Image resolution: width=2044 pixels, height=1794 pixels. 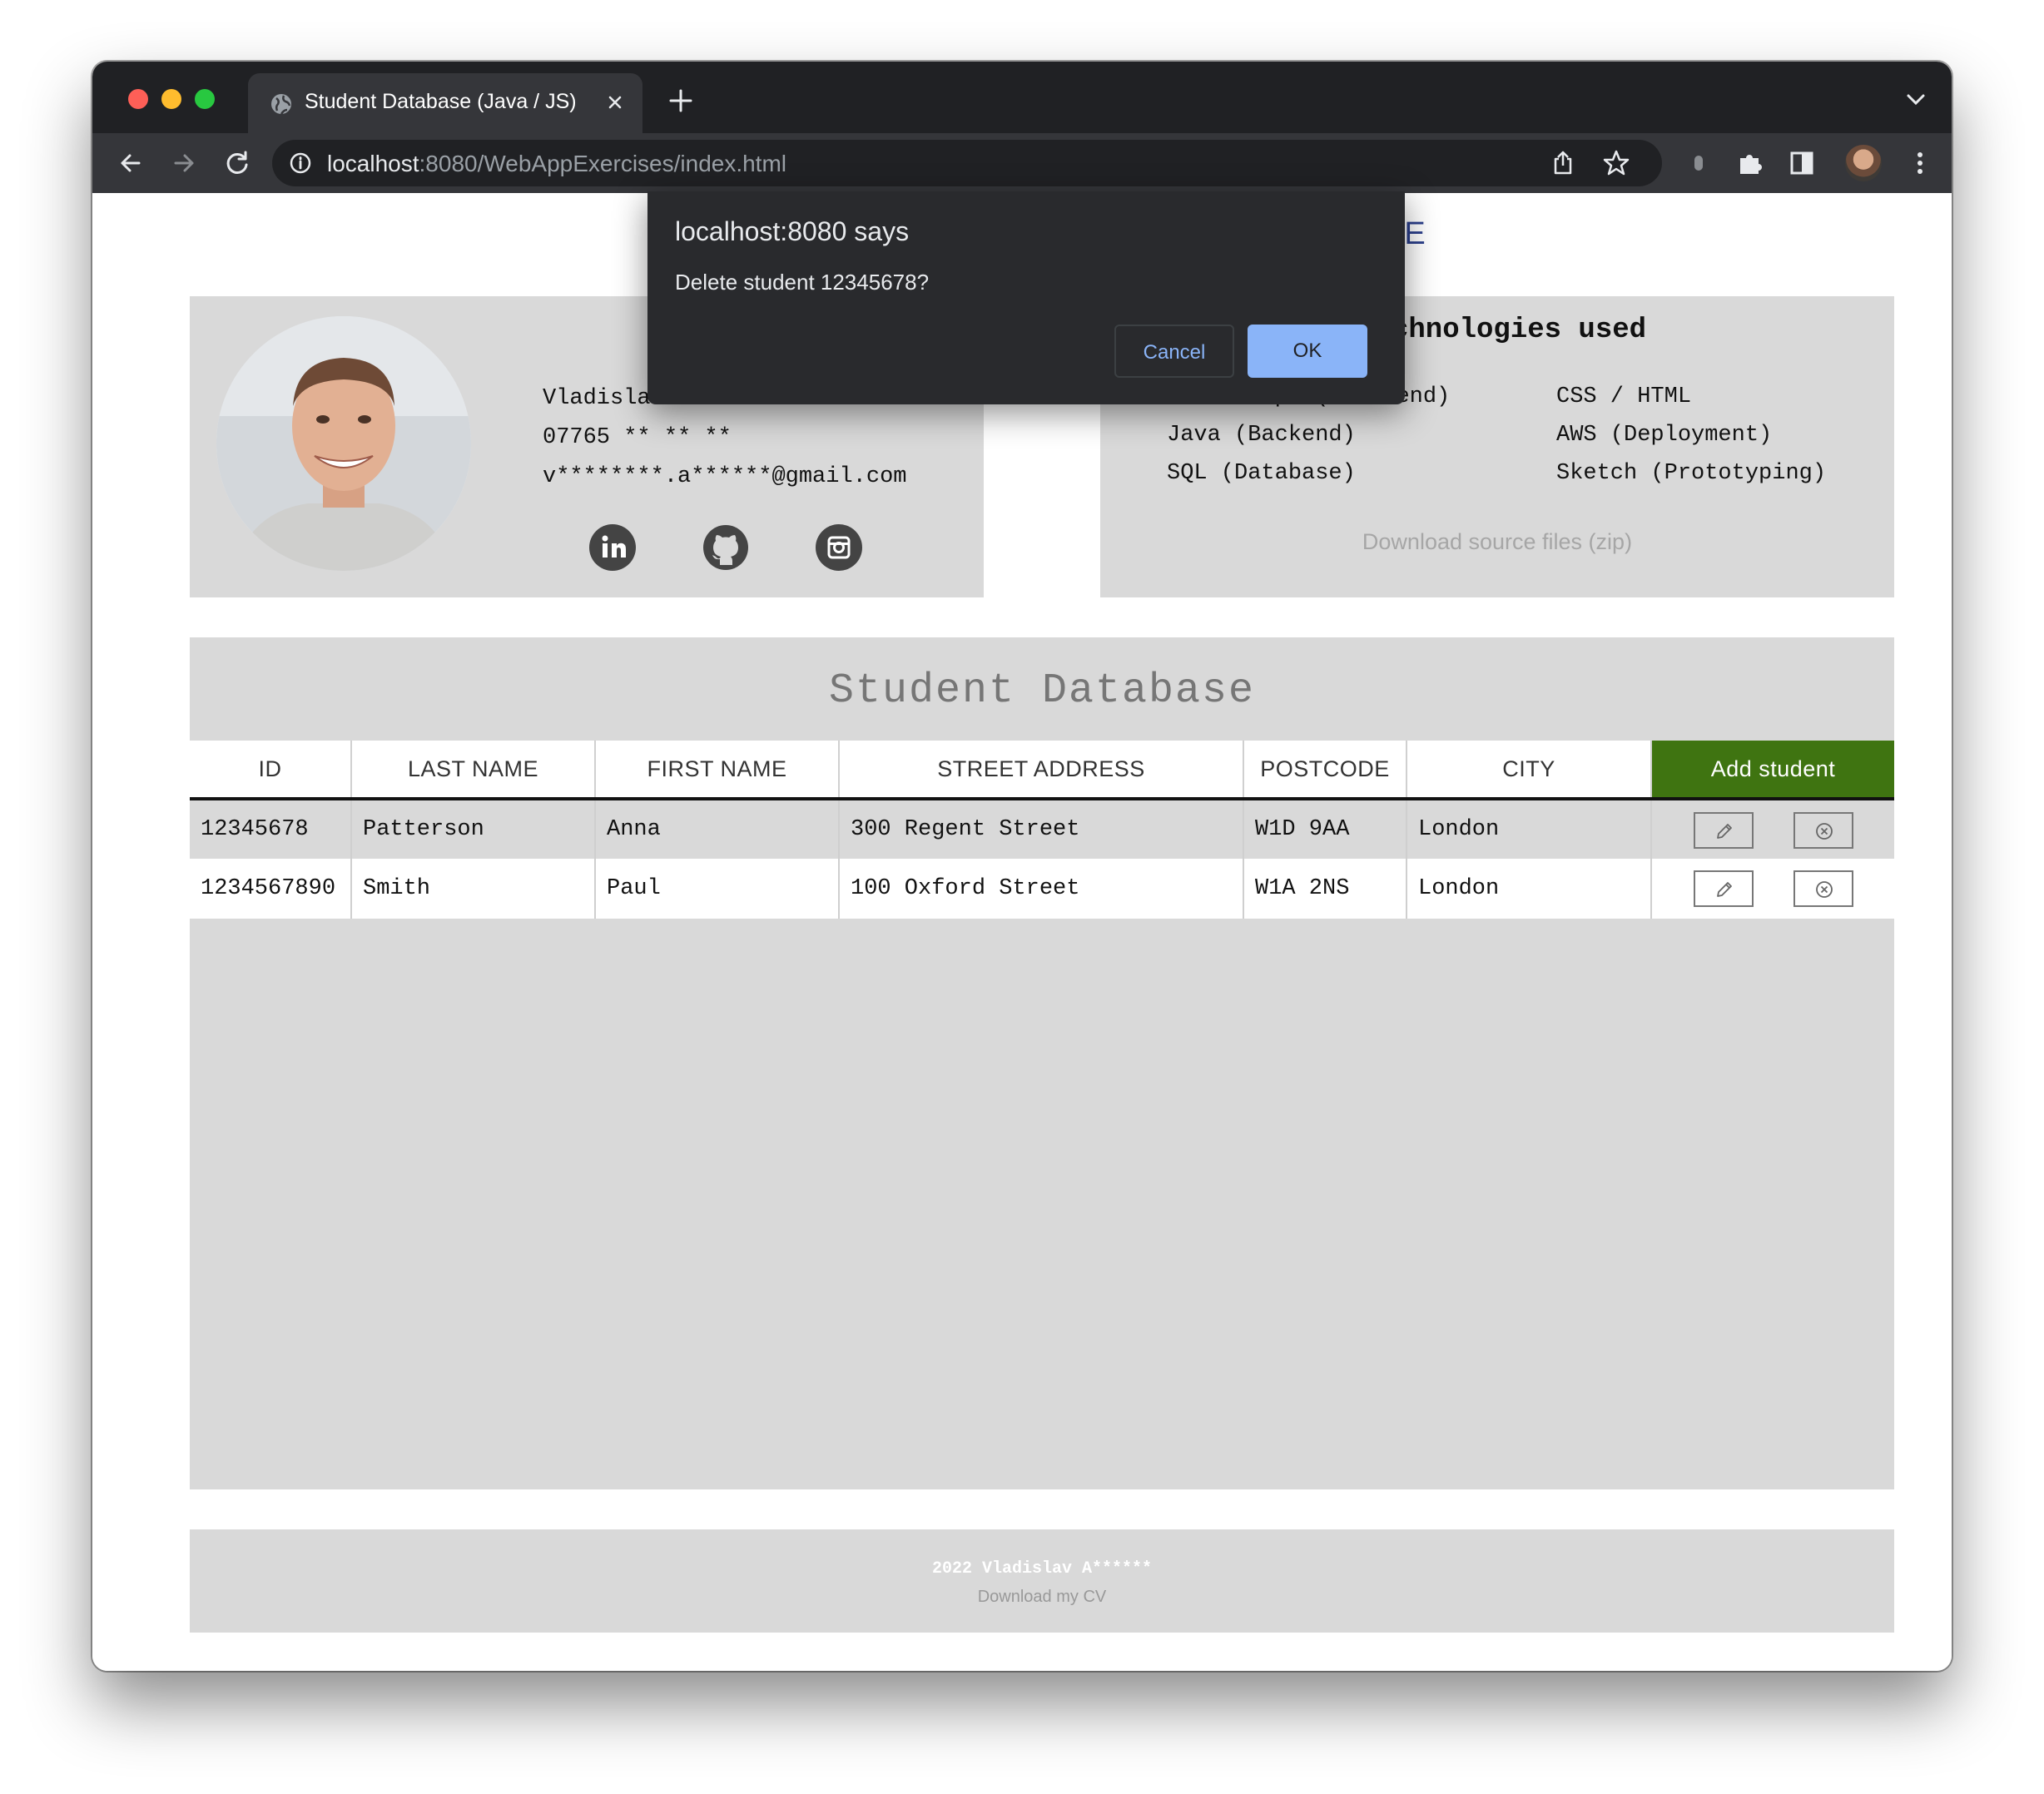 What do you see at coordinates (1692, 473) in the screenshot?
I see `tech-item: Sketch (Prototyping)` at bounding box center [1692, 473].